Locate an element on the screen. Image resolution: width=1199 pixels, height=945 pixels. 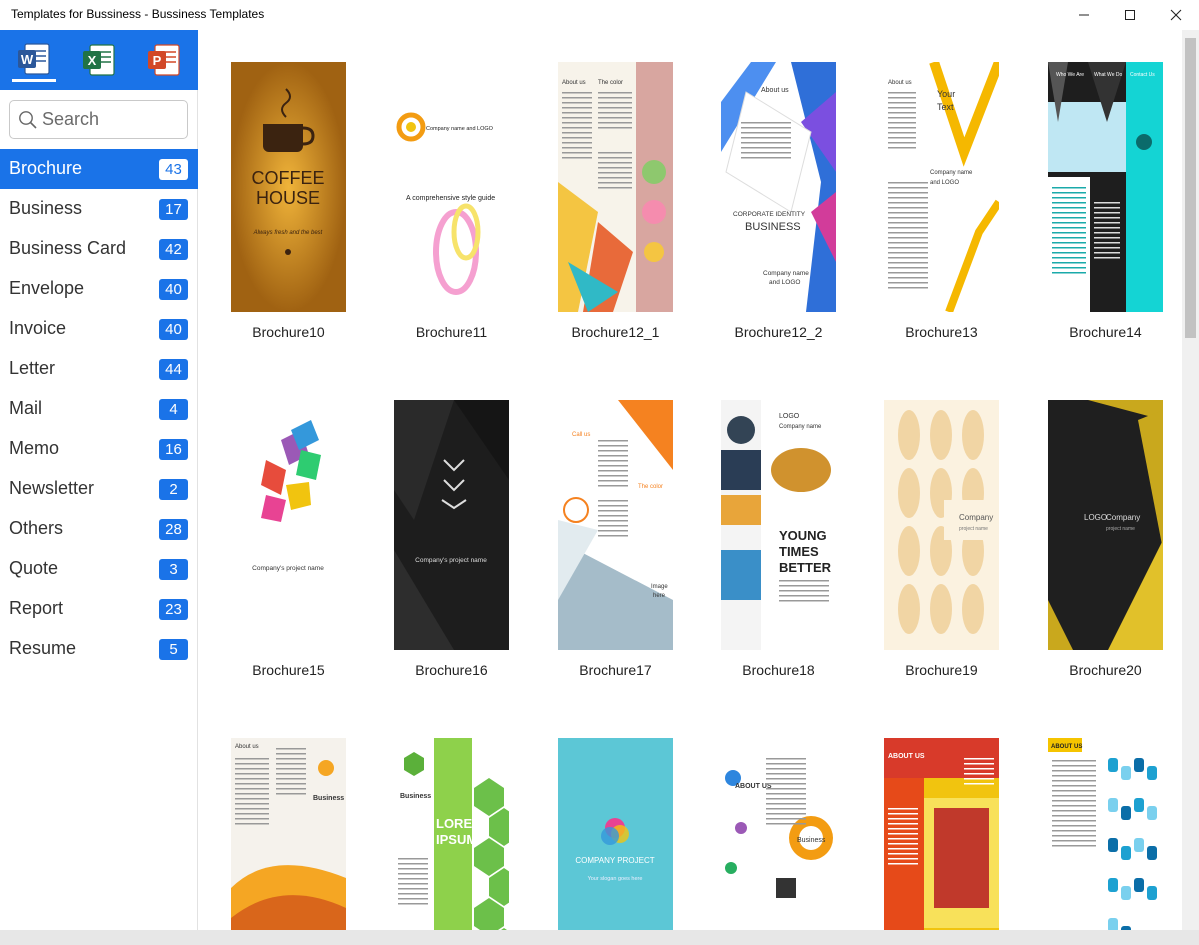
category-count-badge: 28 is located at coordinates (173, 529).